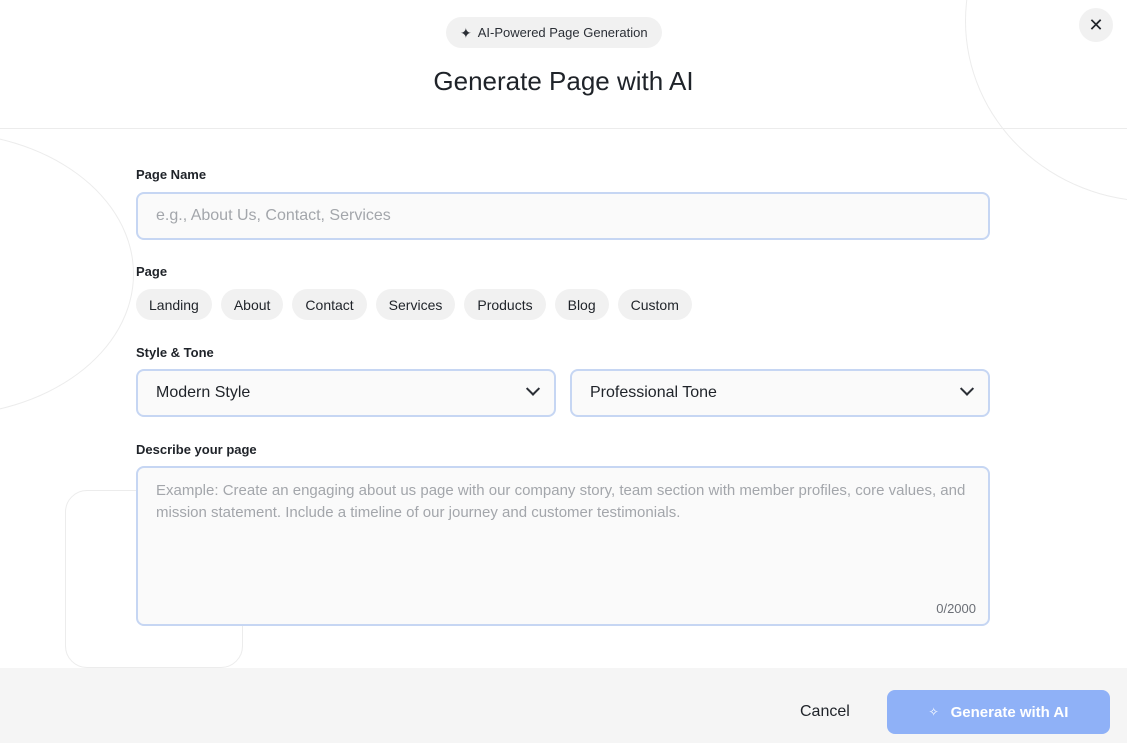  I want to click on page-name-input, so click(563, 216).